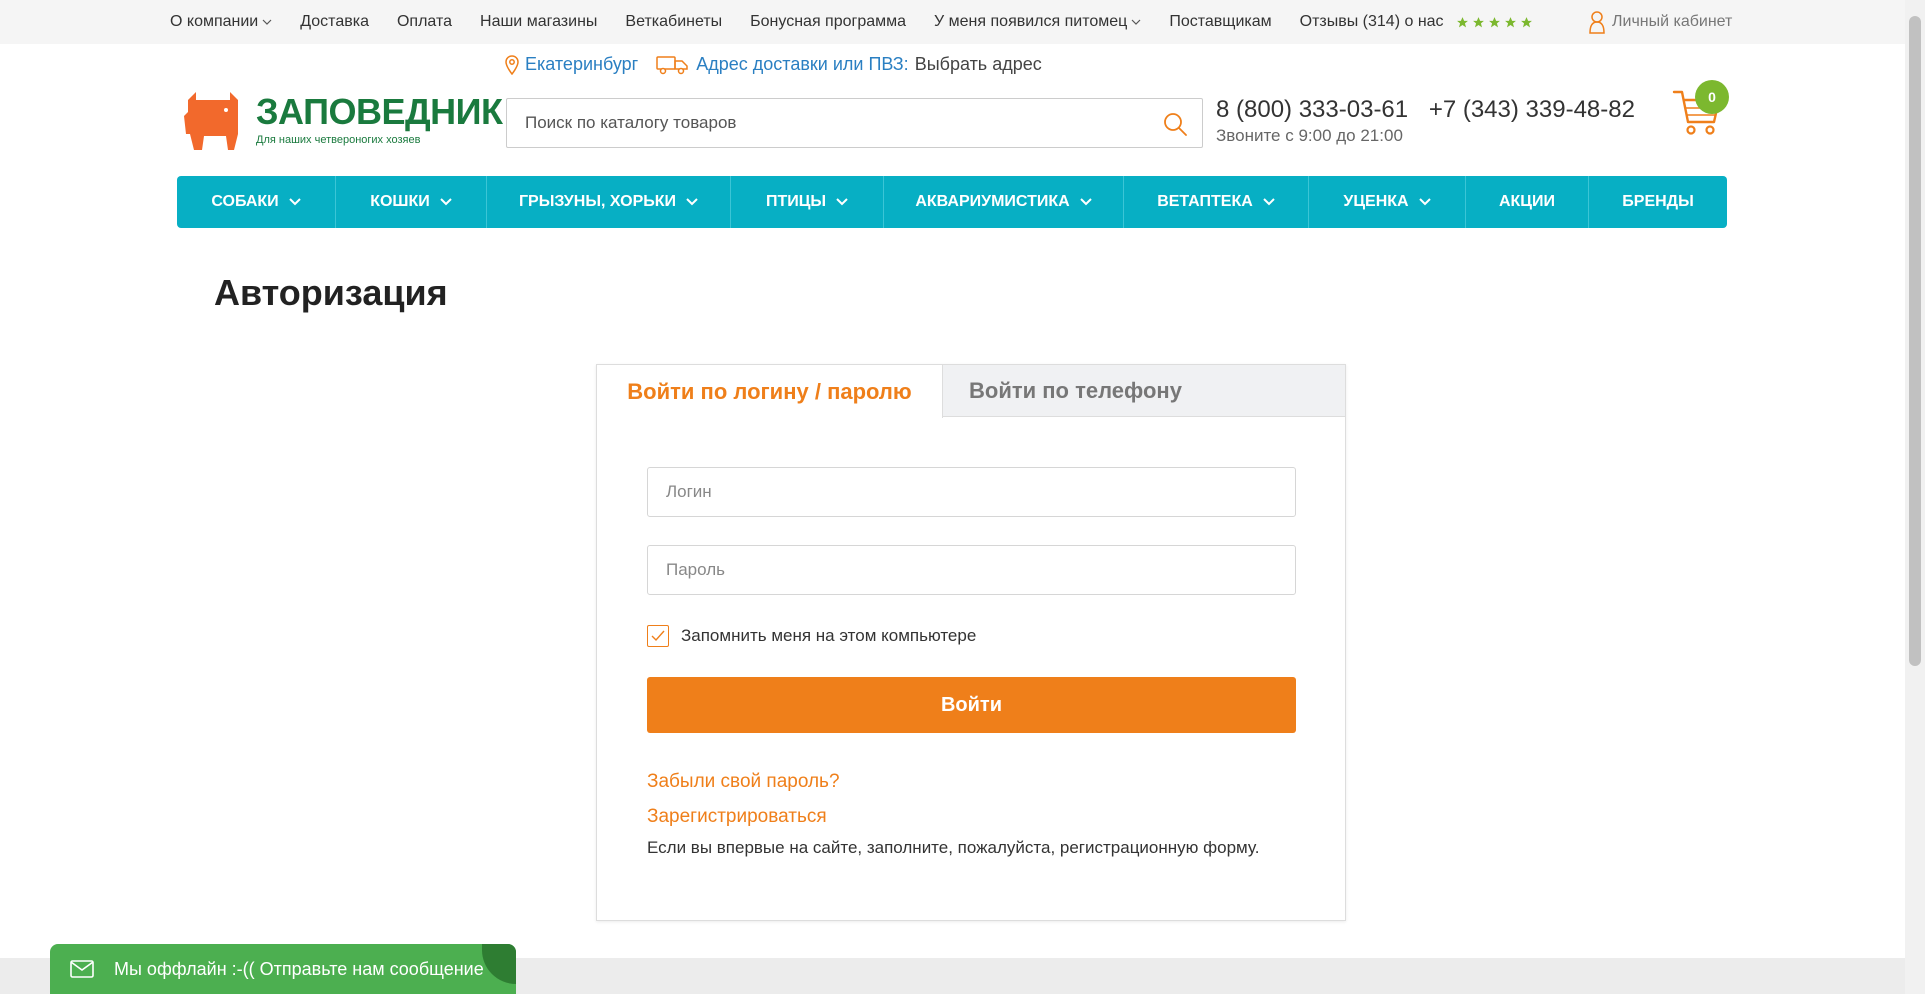  I want to click on topnav-item-new-pet: У меня появился питомец, so click(1037, 22).